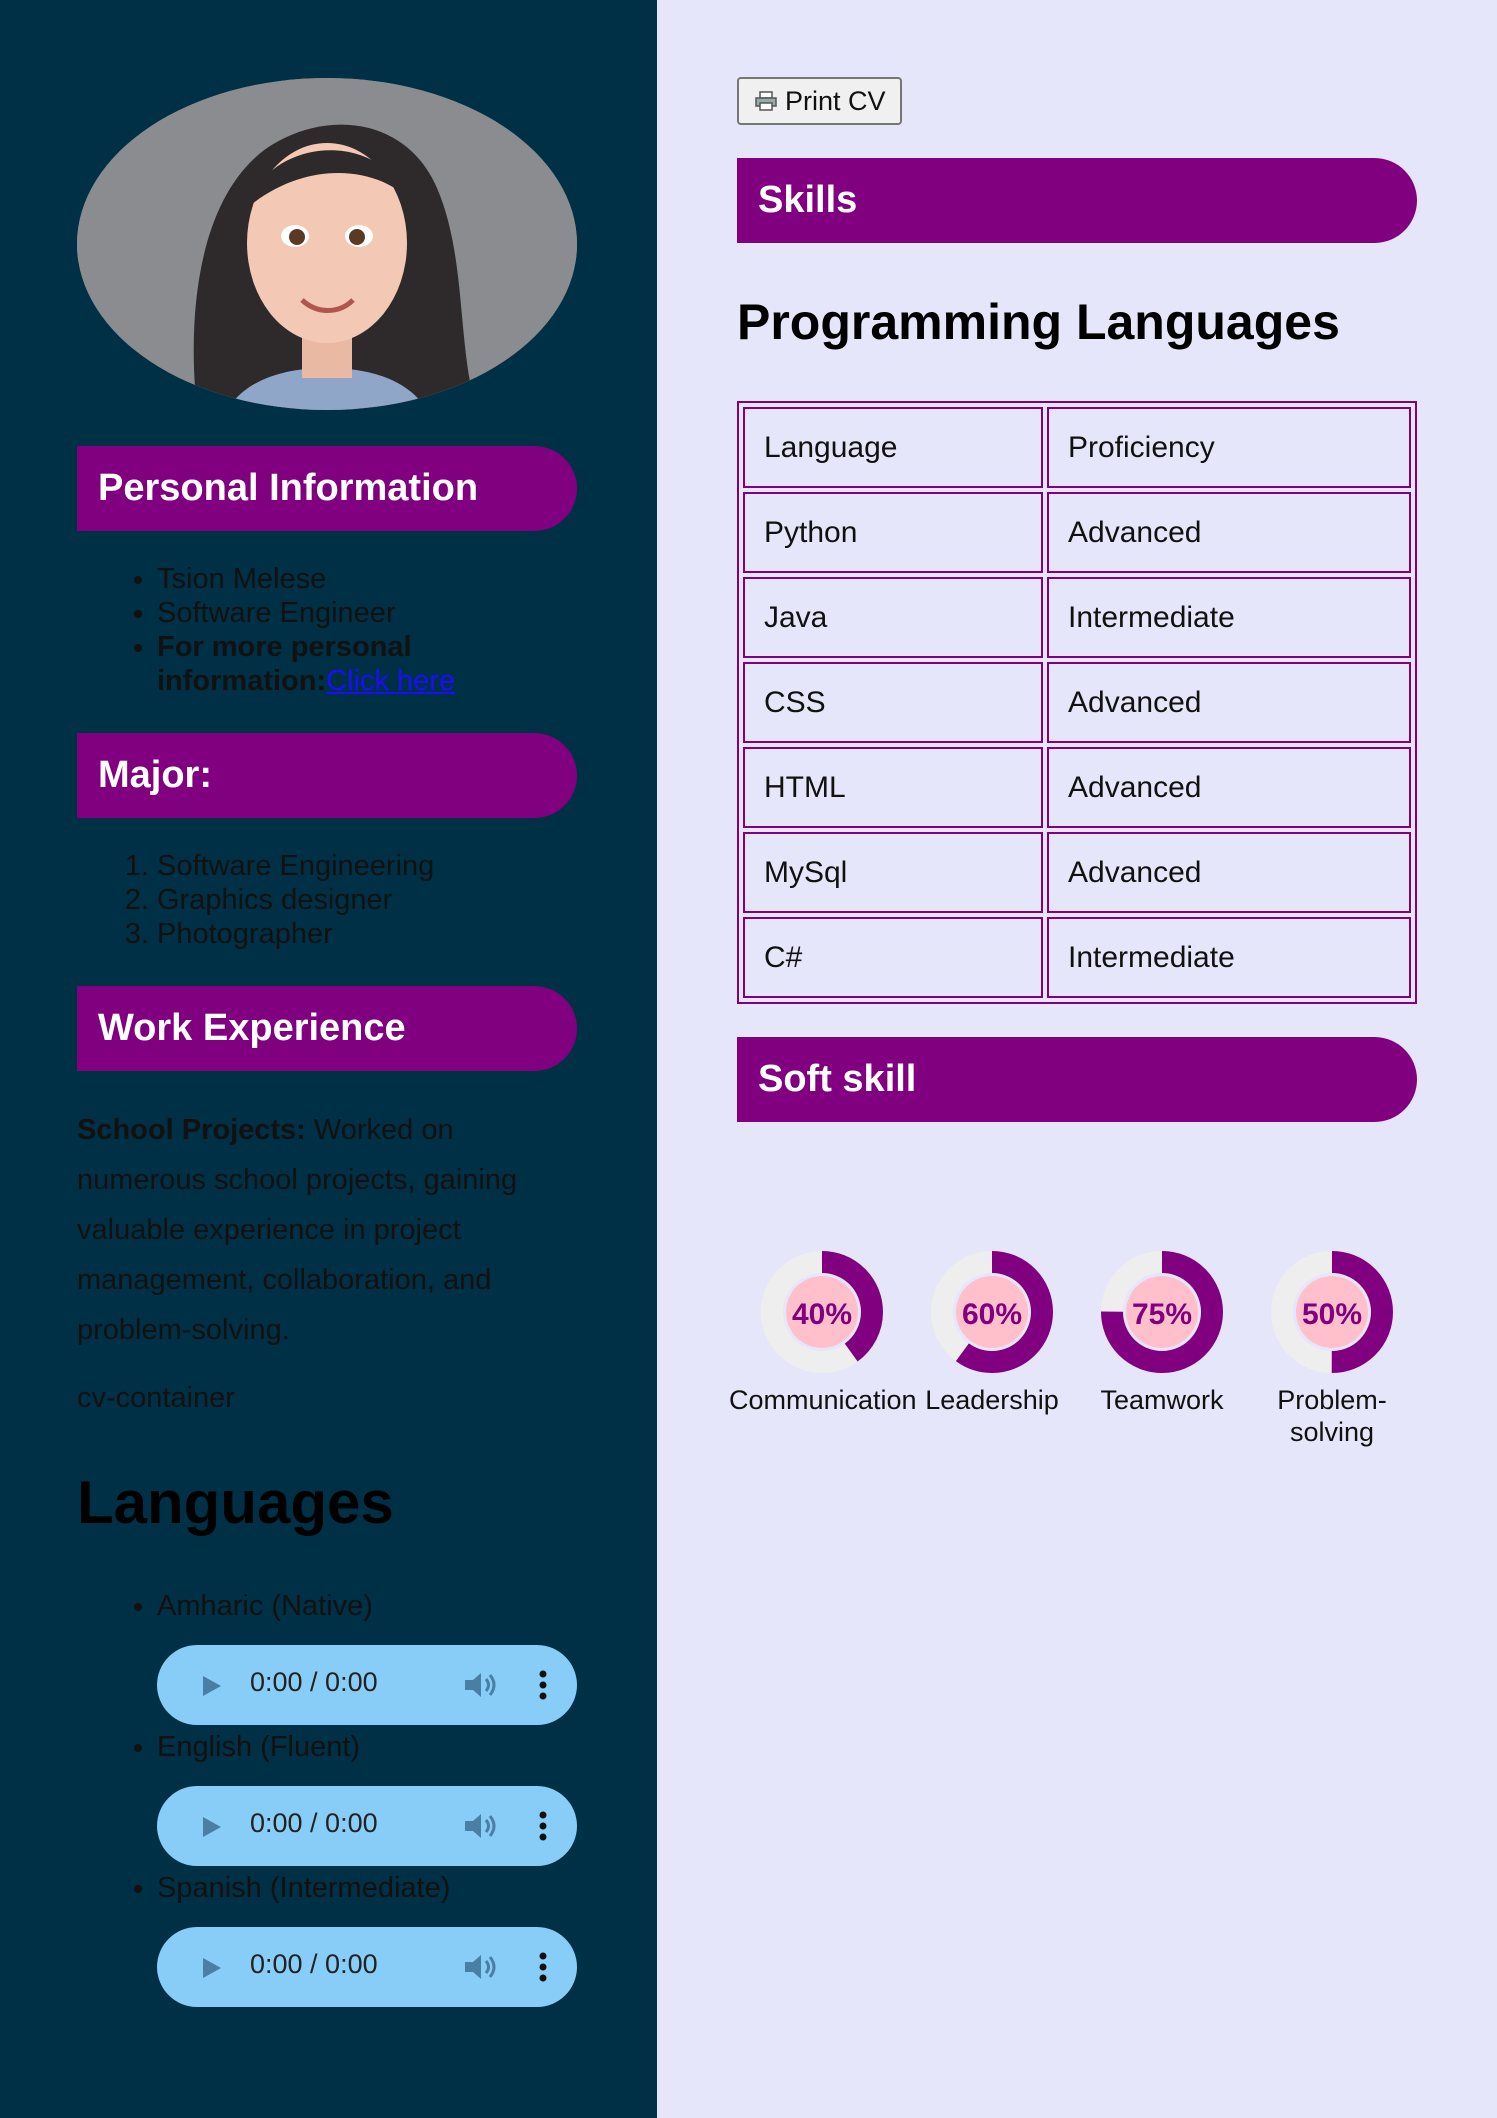 The height and width of the screenshot is (2118, 1497). What do you see at coordinates (1162, 1333) in the screenshot?
I see `soft-skill-gauge: 75% Teamwork` at bounding box center [1162, 1333].